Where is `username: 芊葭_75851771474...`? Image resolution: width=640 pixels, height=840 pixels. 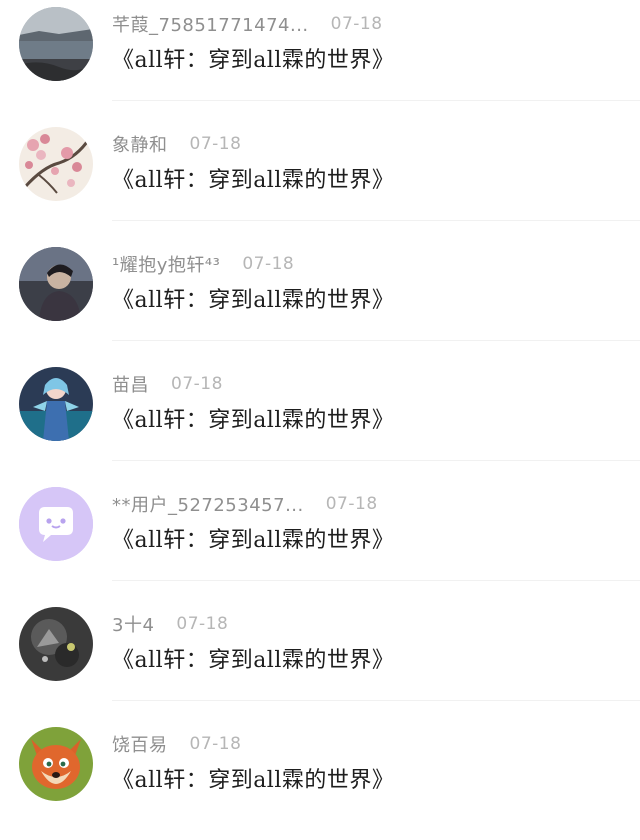
username: 芊葭_75851771474... is located at coordinates (210, 24).